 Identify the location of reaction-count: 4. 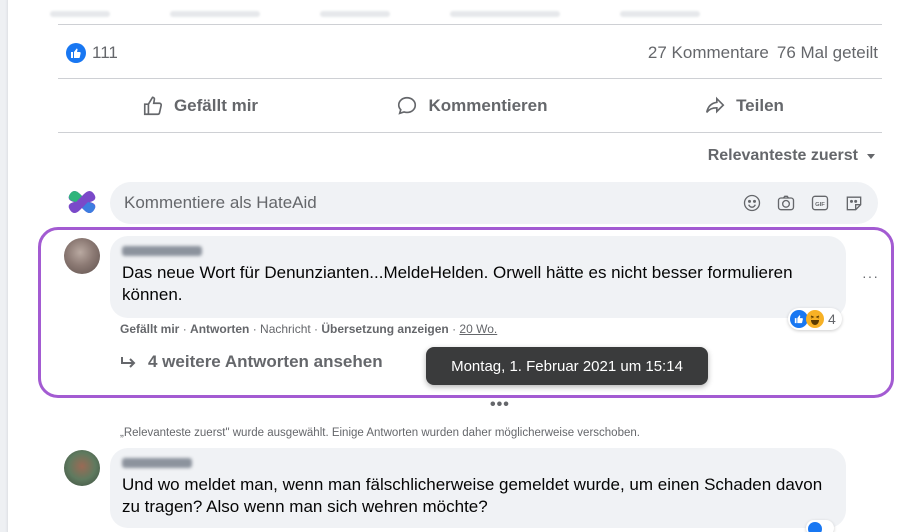
(832, 319).